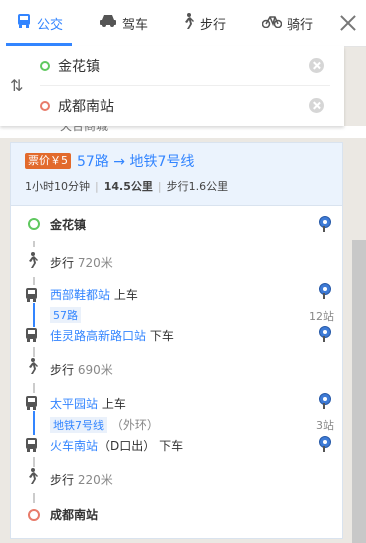 This screenshot has width=366, height=543. What do you see at coordinates (79, 66) in the screenshot?
I see `origin-input: 金花镇` at bounding box center [79, 66].